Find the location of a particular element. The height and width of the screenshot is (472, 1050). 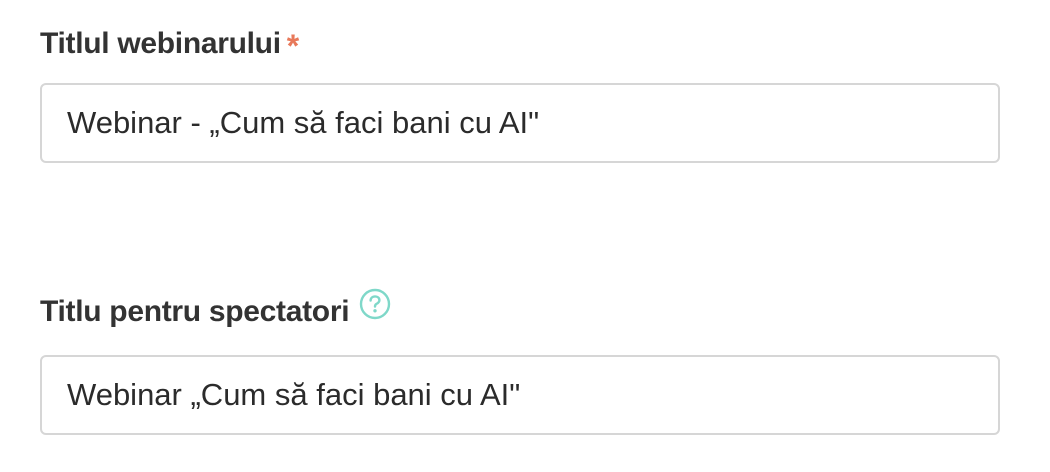

webinar-title-label-row: Titlul webinarului * is located at coordinates (520, 44).